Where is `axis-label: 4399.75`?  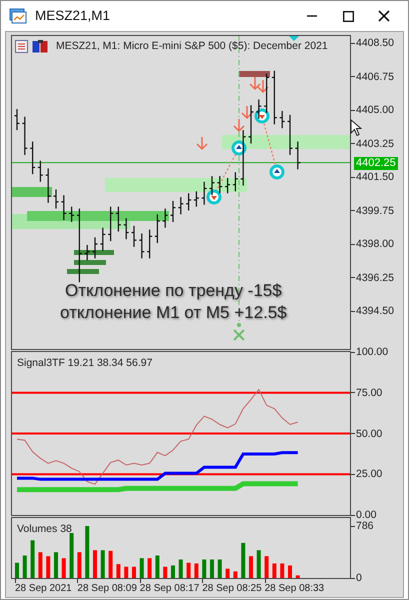
axis-label: 4399.75 is located at coordinates (372, 210).